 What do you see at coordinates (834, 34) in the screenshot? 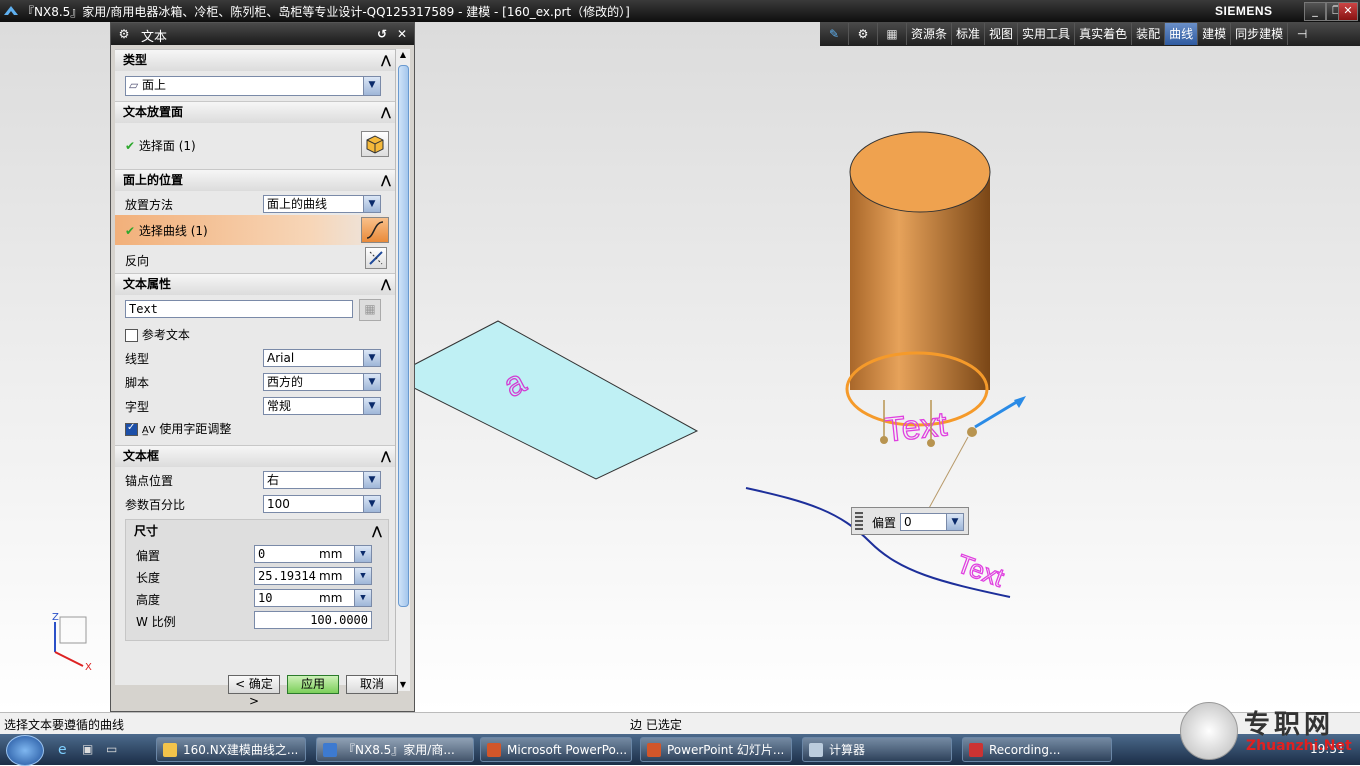
I see `brush-icon: ✎` at bounding box center [834, 34].